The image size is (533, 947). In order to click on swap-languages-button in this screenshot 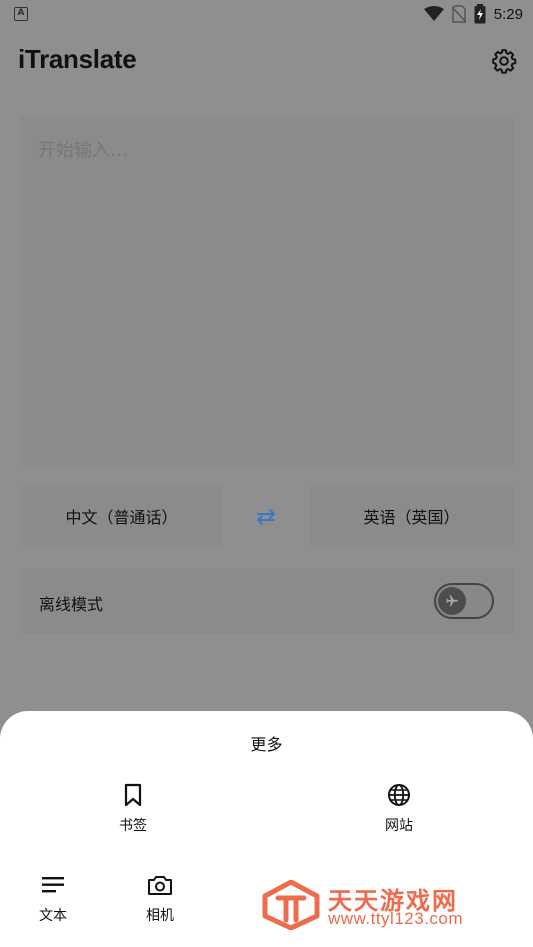, I will do `click(266, 517)`.